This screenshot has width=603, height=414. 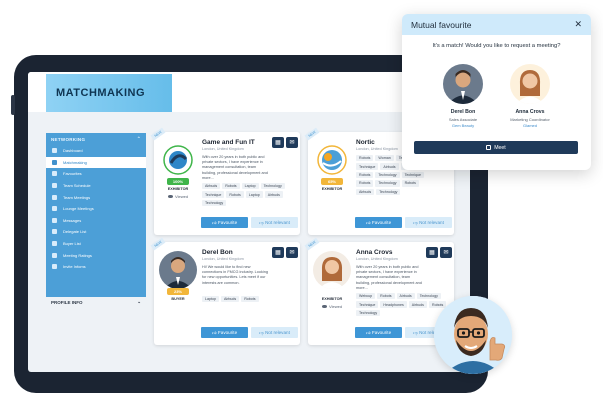 What do you see at coordinates (529, 125) in the screenshot?
I see `person-company: Glamed` at bounding box center [529, 125].